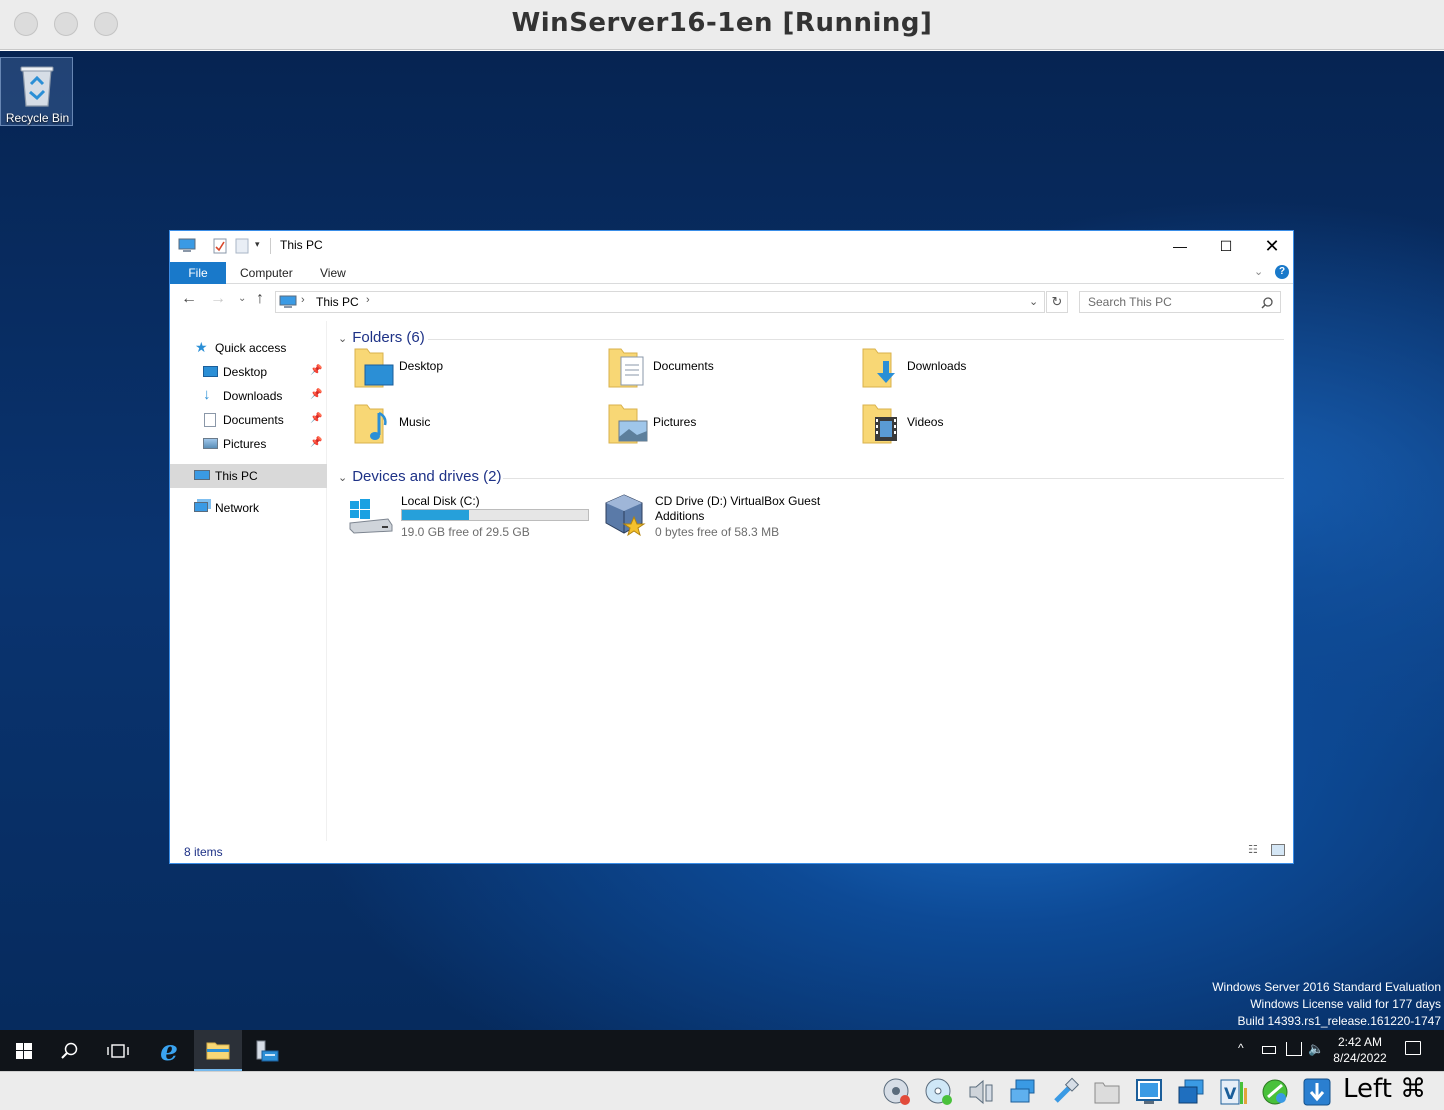 The height and width of the screenshot is (1110, 1444). I want to click on cpu-virtualization-icon: V, so click(1233, 1092).